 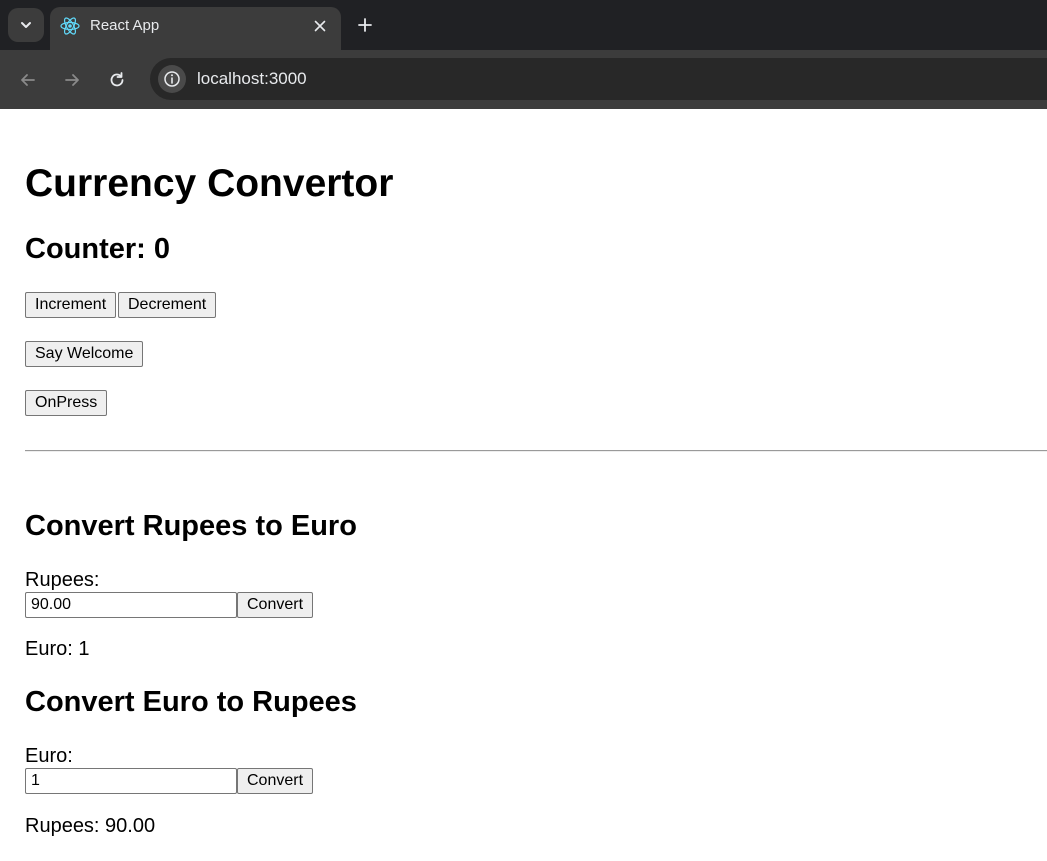 I want to click on rupees-input, so click(x=131, y=605).